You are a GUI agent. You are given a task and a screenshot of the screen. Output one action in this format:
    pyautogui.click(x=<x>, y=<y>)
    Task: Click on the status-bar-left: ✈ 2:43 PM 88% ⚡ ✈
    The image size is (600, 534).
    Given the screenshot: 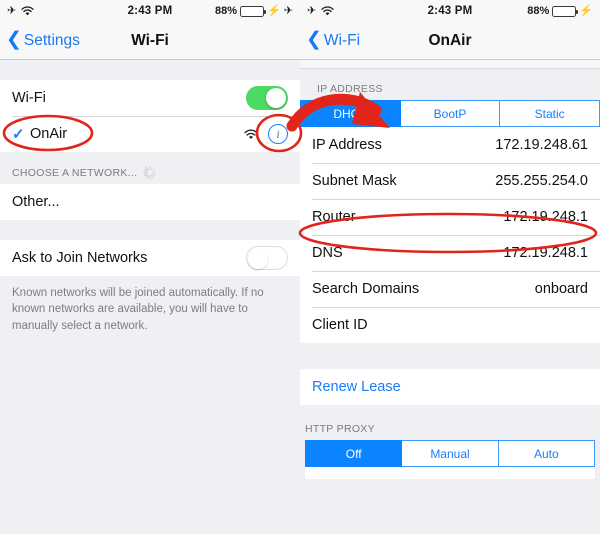 What is the action you would take?
    pyautogui.click(x=150, y=11)
    